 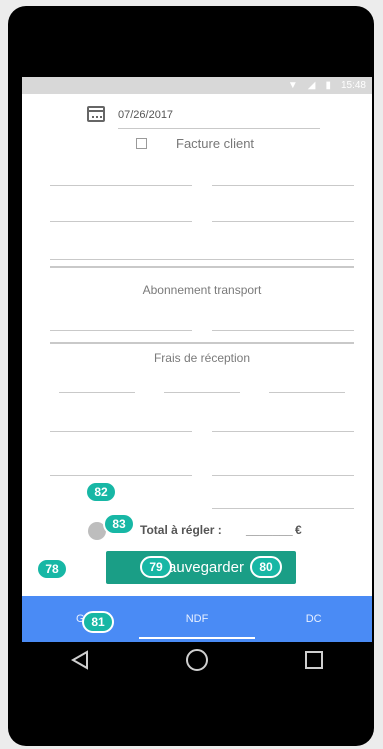 I want to click on tab-dc: DC, so click(x=313, y=619).